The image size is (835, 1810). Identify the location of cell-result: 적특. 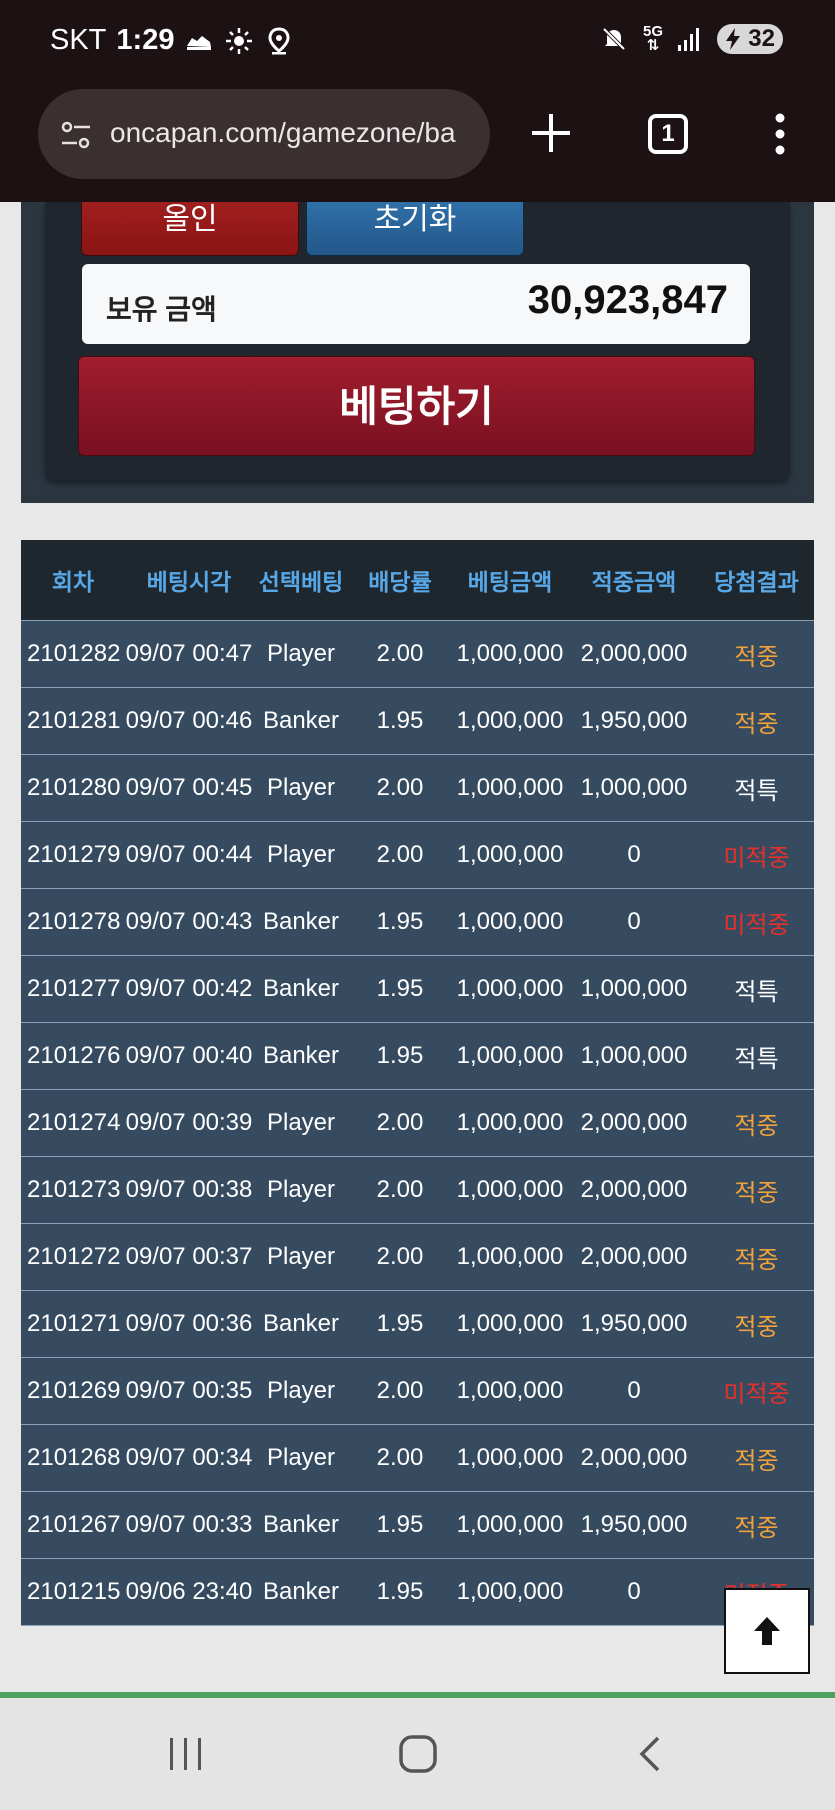
(756, 1056).